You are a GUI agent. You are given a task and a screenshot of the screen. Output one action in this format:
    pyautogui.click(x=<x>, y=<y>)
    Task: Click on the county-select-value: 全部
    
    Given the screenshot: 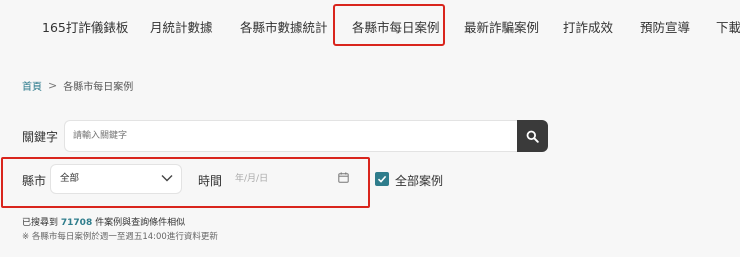 What is the action you would take?
    pyautogui.click(x=70, y=178)
    